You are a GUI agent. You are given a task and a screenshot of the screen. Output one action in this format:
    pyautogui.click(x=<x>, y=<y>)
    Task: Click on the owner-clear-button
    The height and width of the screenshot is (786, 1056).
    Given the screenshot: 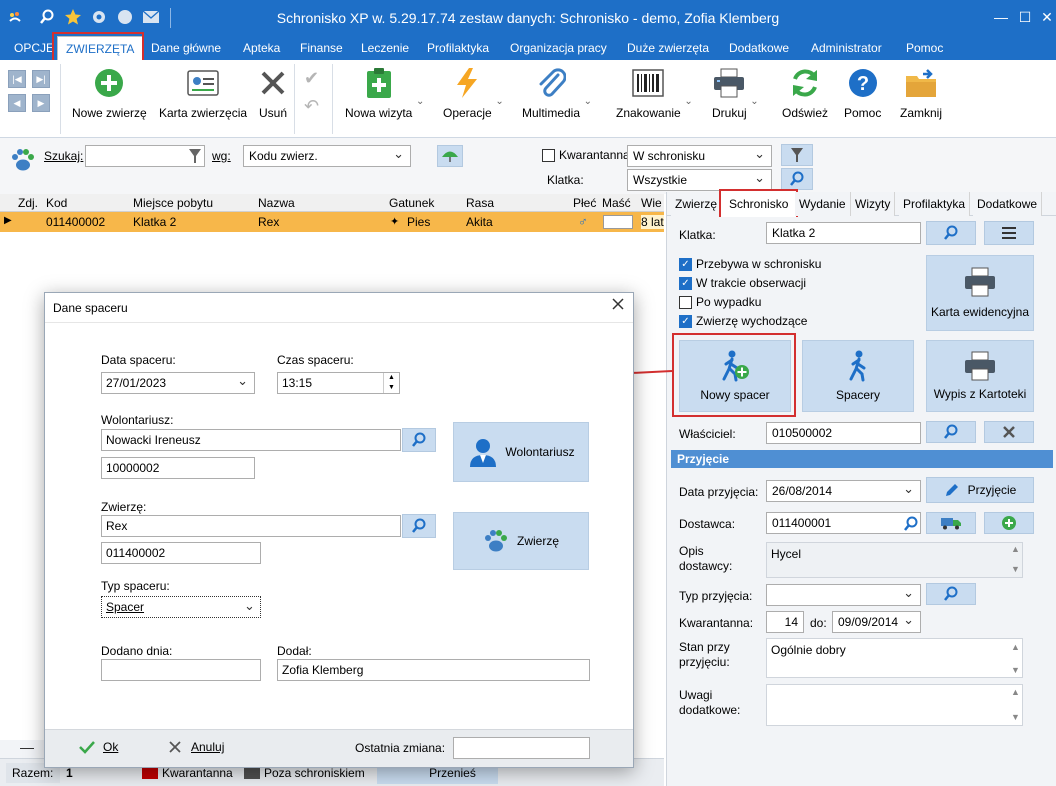 What is the action you would take?
    pyautogui.click(x=1009, y=432)
    